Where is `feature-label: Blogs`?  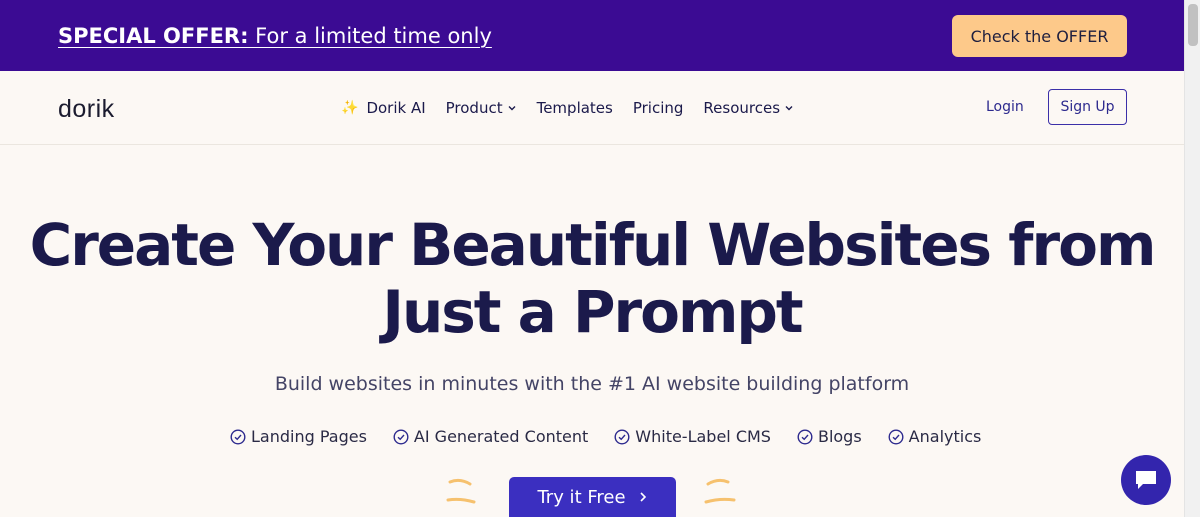 feature-label: Blogs is located at coordinates (839, 436).